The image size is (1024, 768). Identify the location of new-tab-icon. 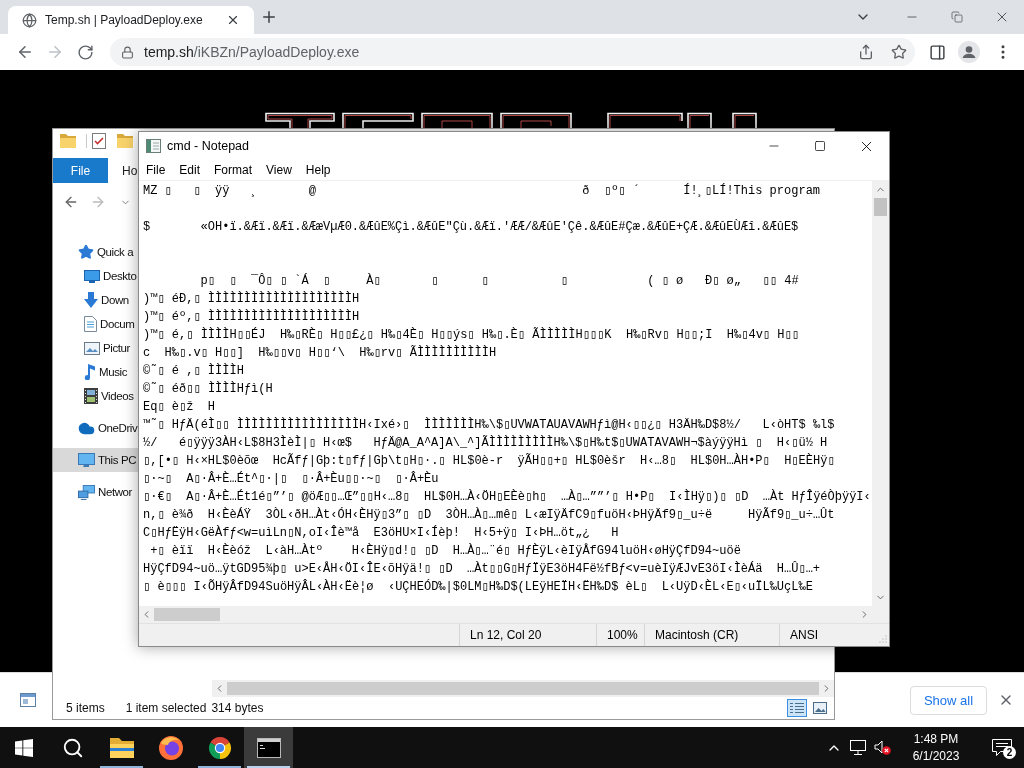
(269, 17).